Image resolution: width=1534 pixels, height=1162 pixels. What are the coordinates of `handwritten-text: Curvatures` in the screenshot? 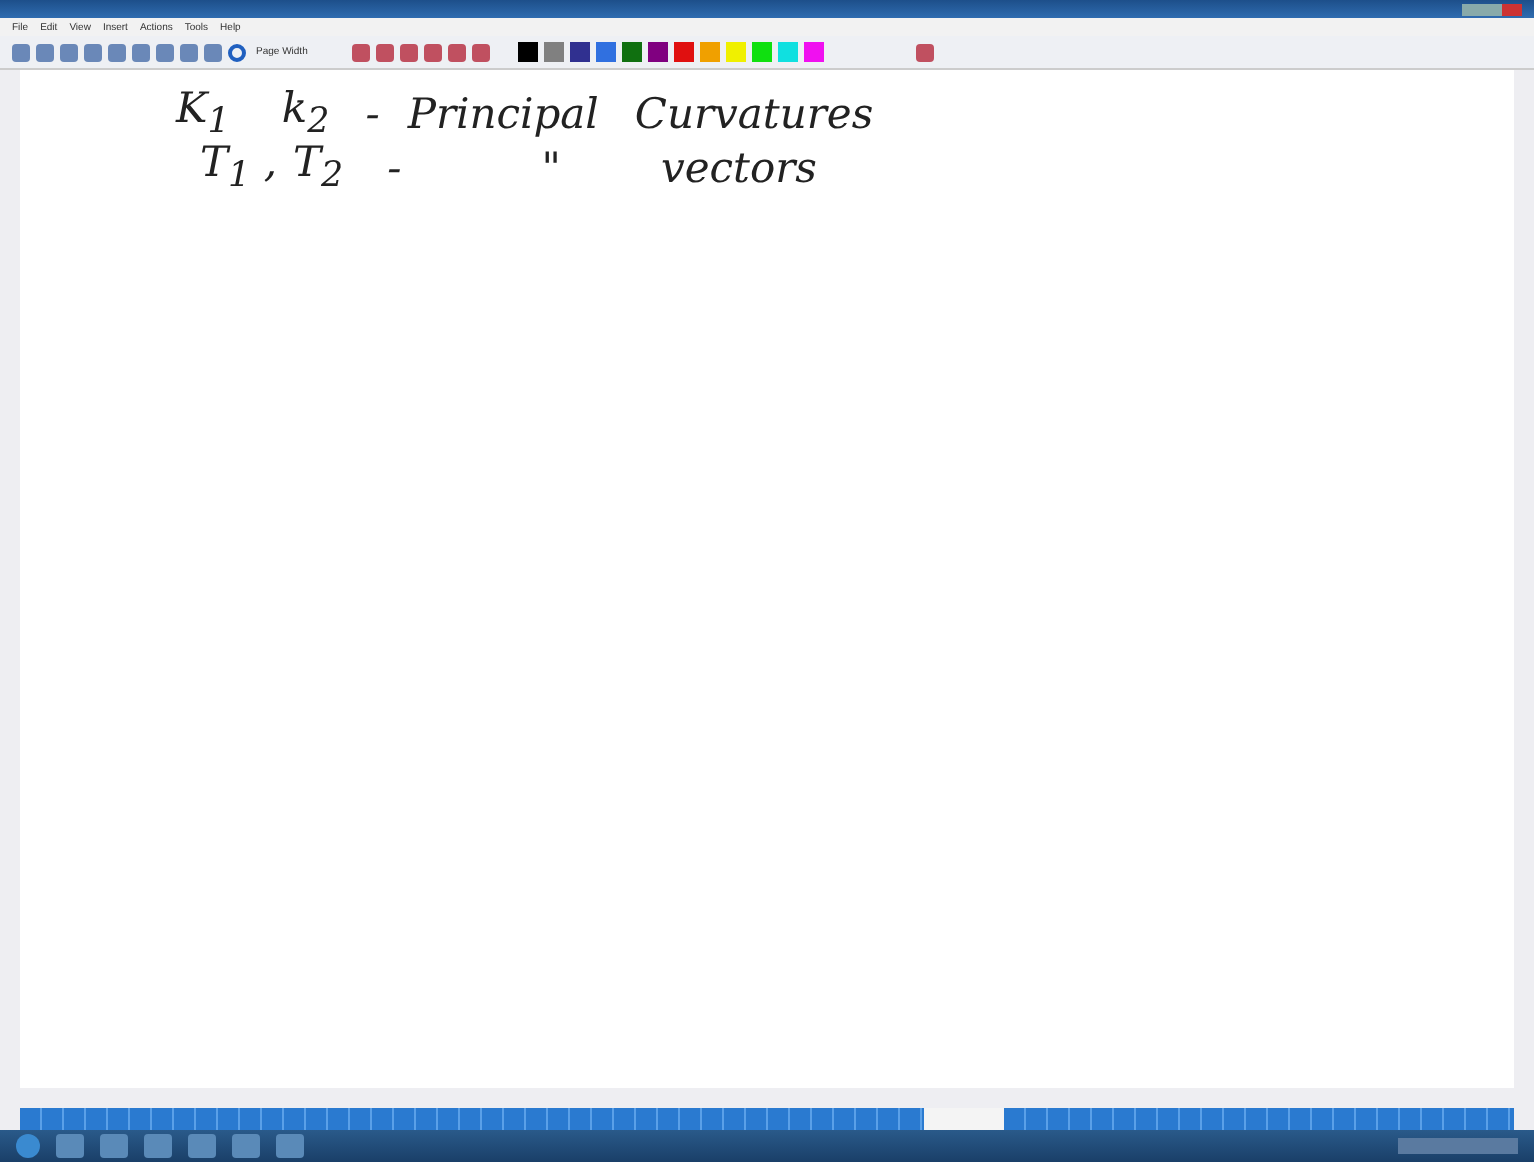 It's located at (754, 113).